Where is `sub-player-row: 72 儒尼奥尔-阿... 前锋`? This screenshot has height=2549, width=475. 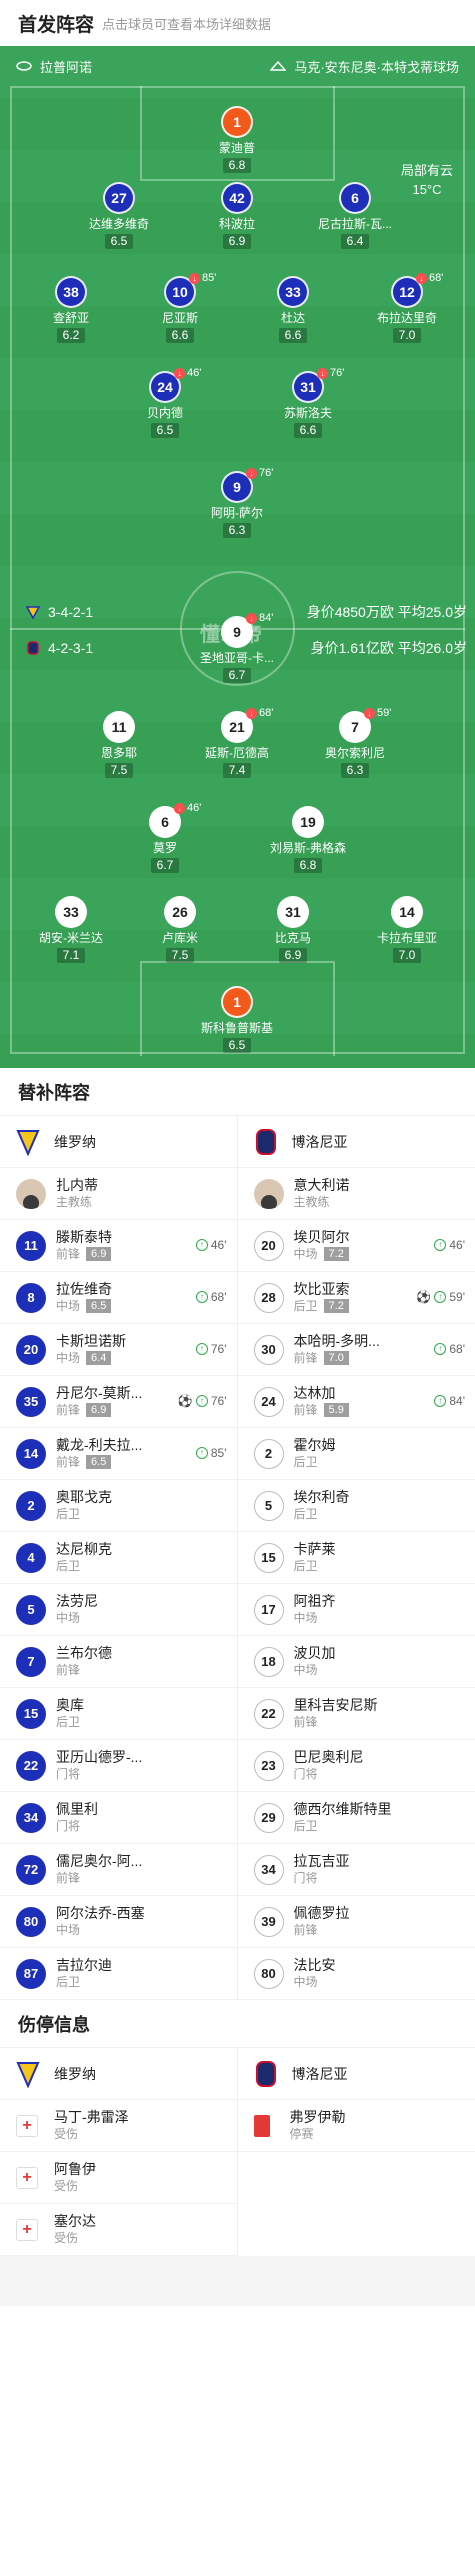 sub-player-row: 72 儒尼奥尔-阿... 前锋 is located at coordinates (118, 1870).